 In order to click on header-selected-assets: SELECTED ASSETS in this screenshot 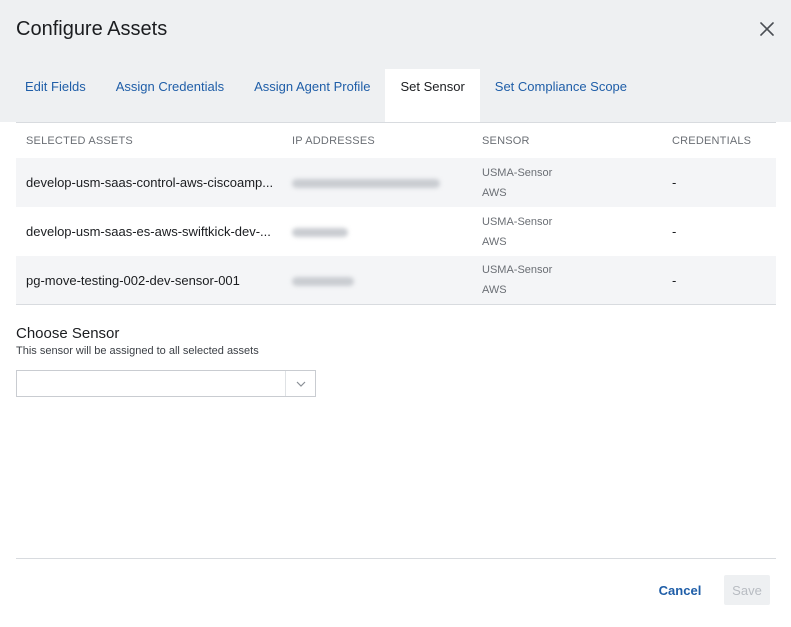, I will do `click(79, 140)`.